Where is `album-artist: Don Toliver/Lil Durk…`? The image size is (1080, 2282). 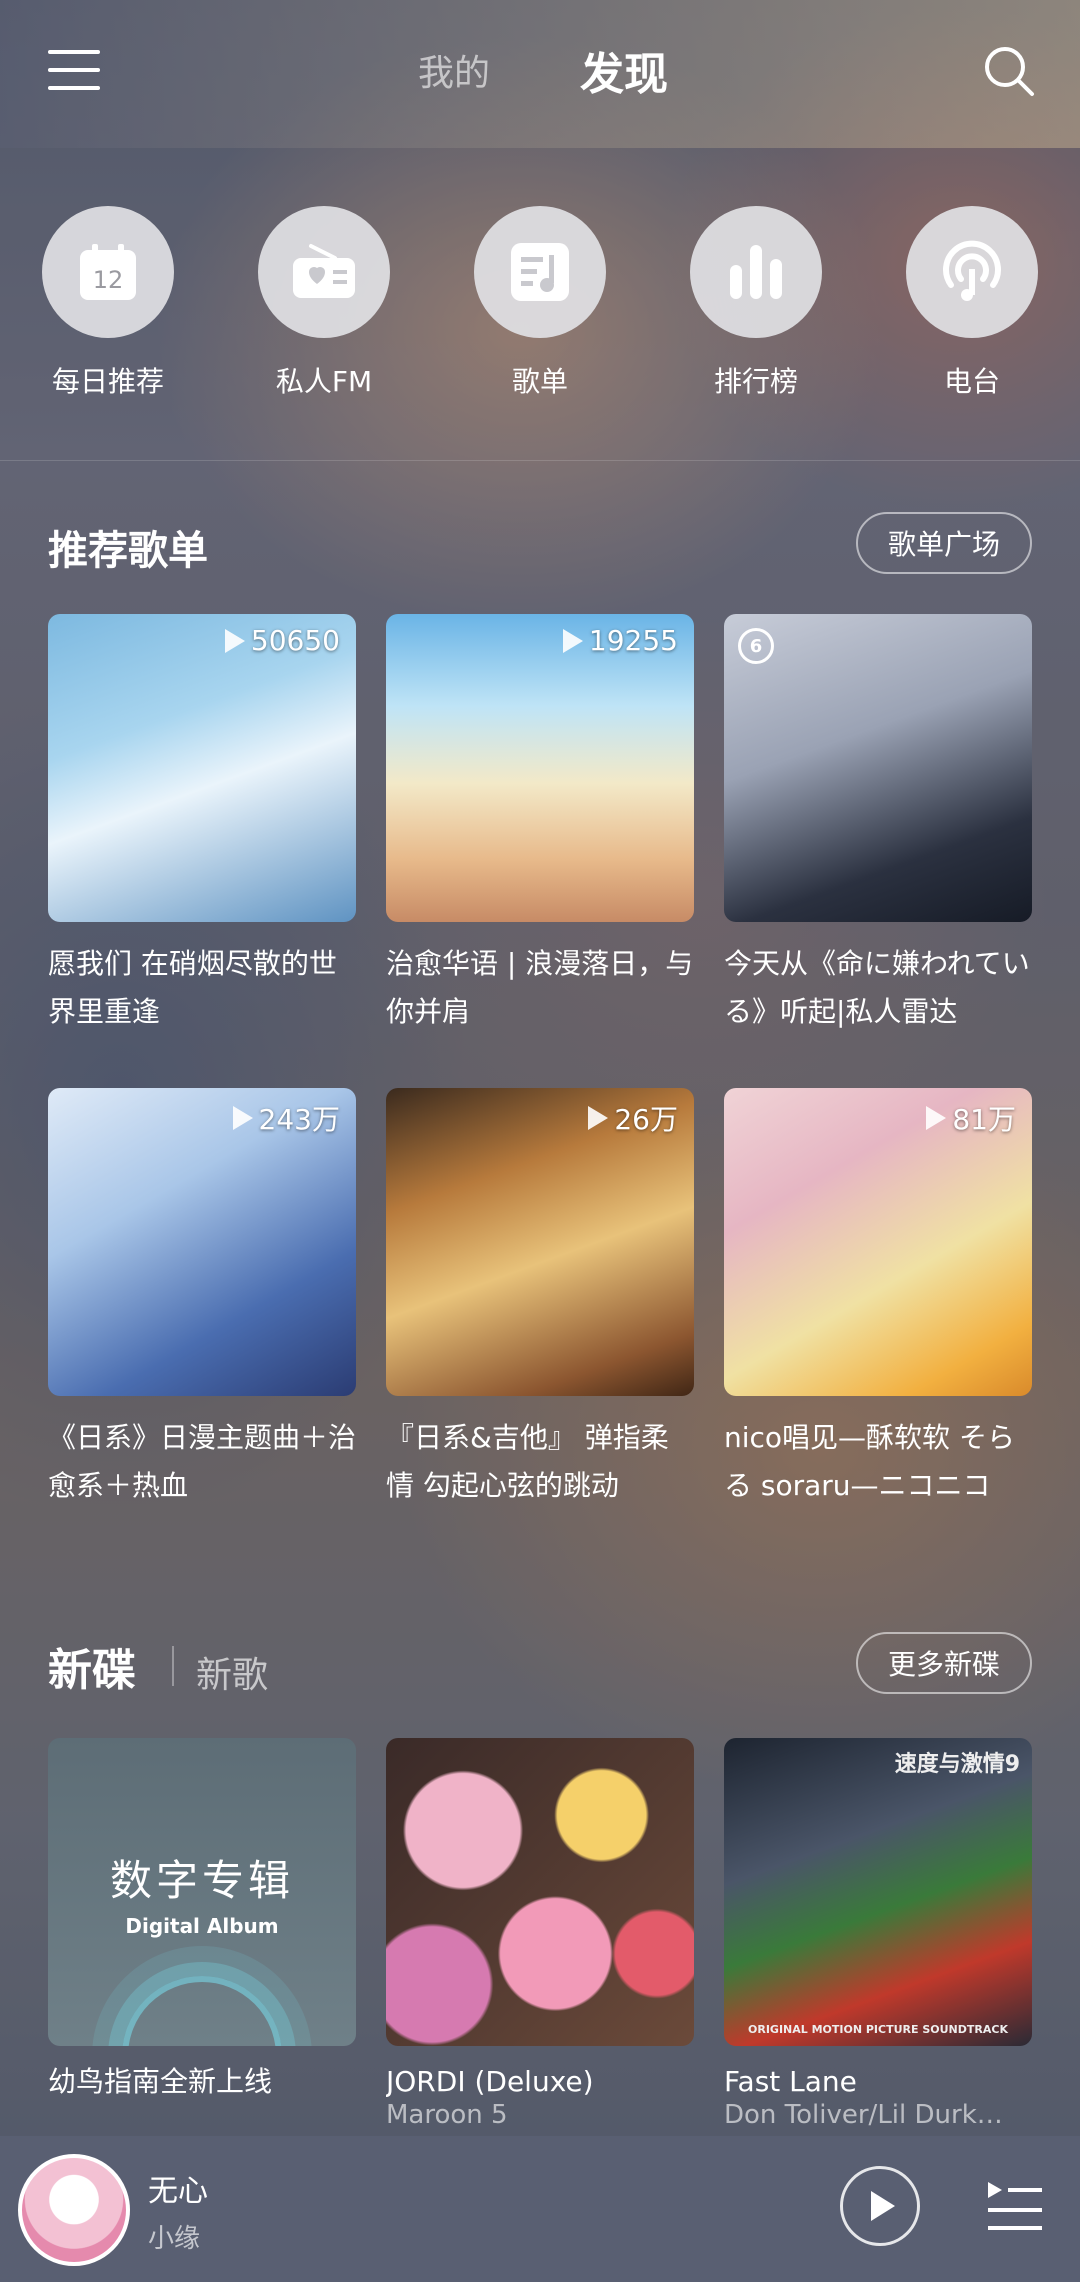
album-artist: Don Toliver/Lil Durk… is located at coordinates (863, 2115).